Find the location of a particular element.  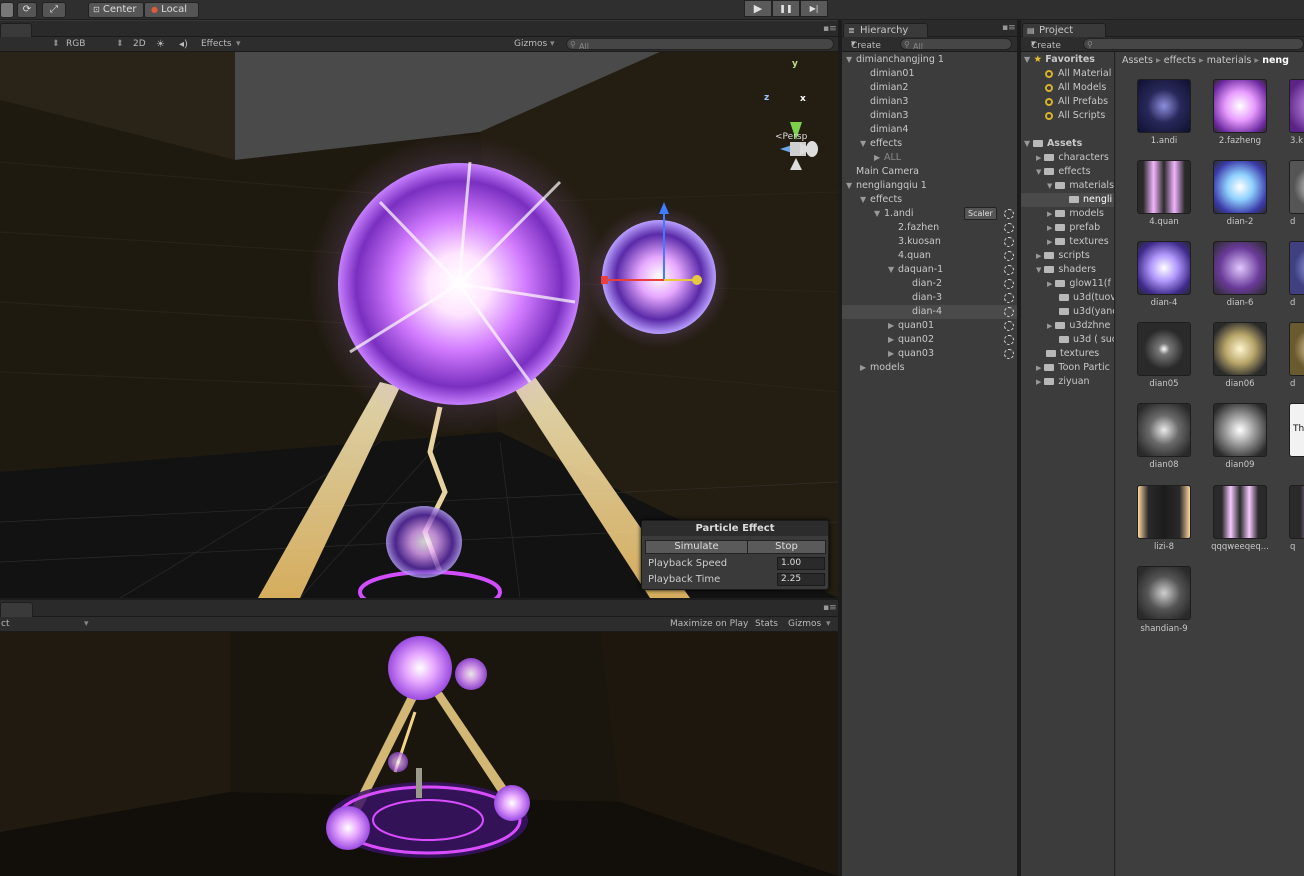

game-gizmos-dropdown: Gizmos is located at coordinates (804, 624).